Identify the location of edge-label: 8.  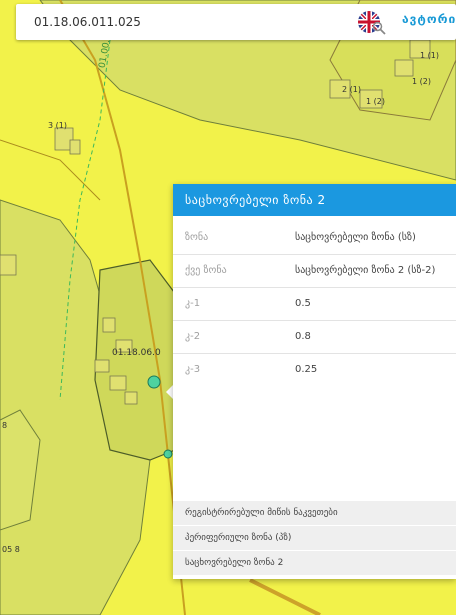
(4, 425).